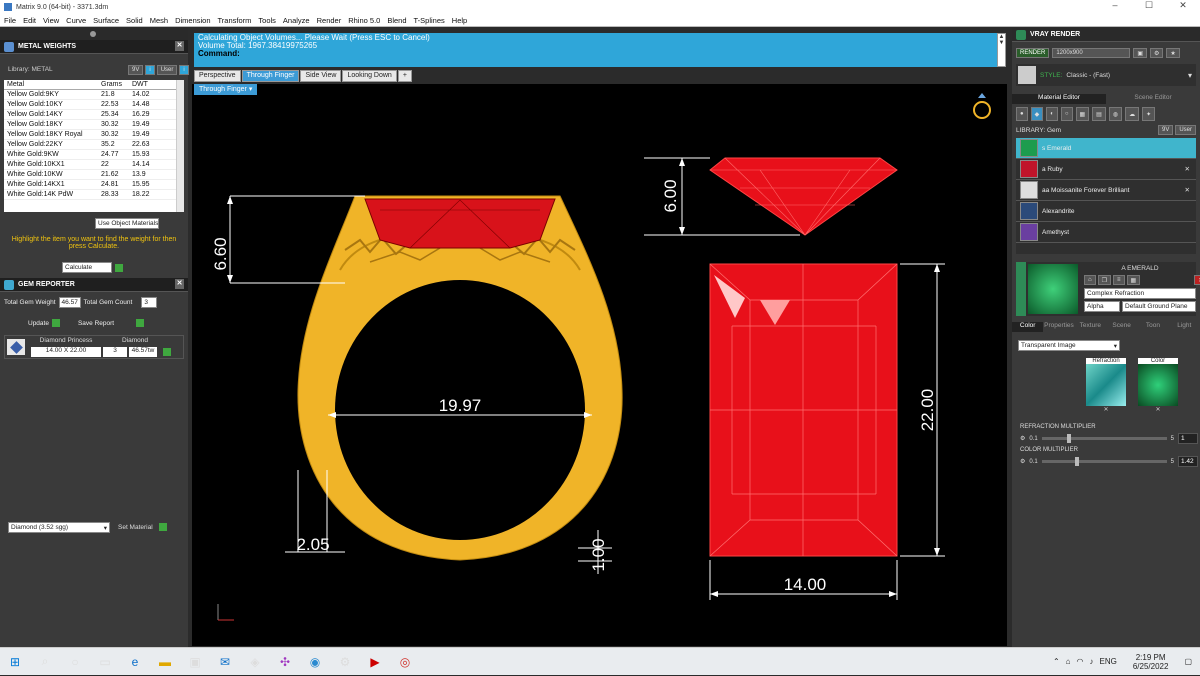 This screenshot has width=1200, height=676. I want to click on browser-icon: ◉, so click(315, 662).